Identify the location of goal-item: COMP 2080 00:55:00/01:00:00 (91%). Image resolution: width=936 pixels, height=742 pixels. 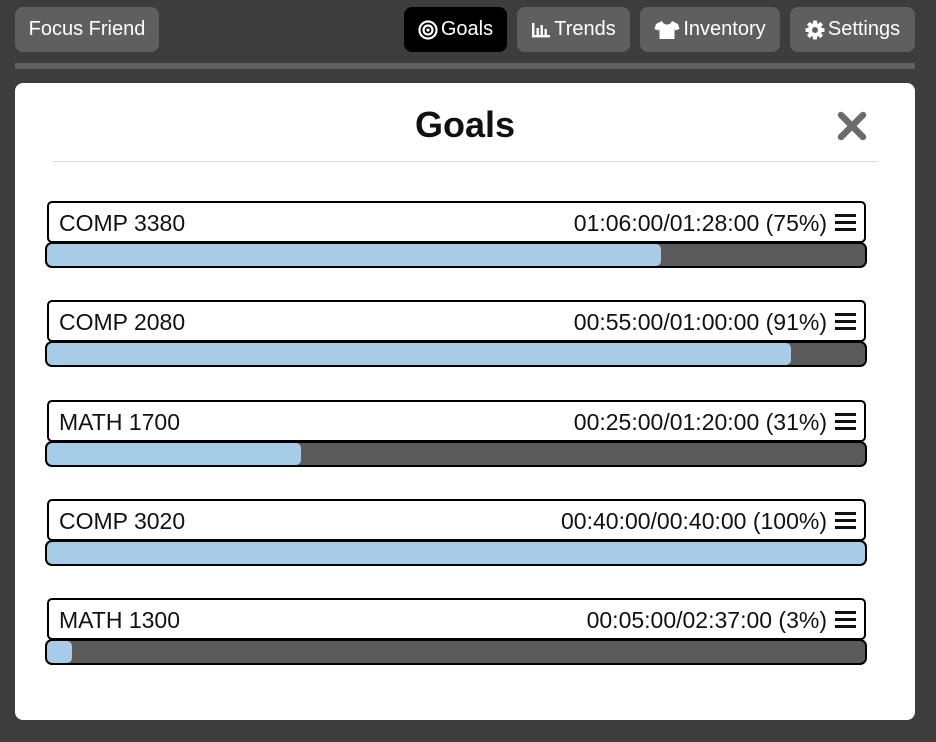
(456, 334).